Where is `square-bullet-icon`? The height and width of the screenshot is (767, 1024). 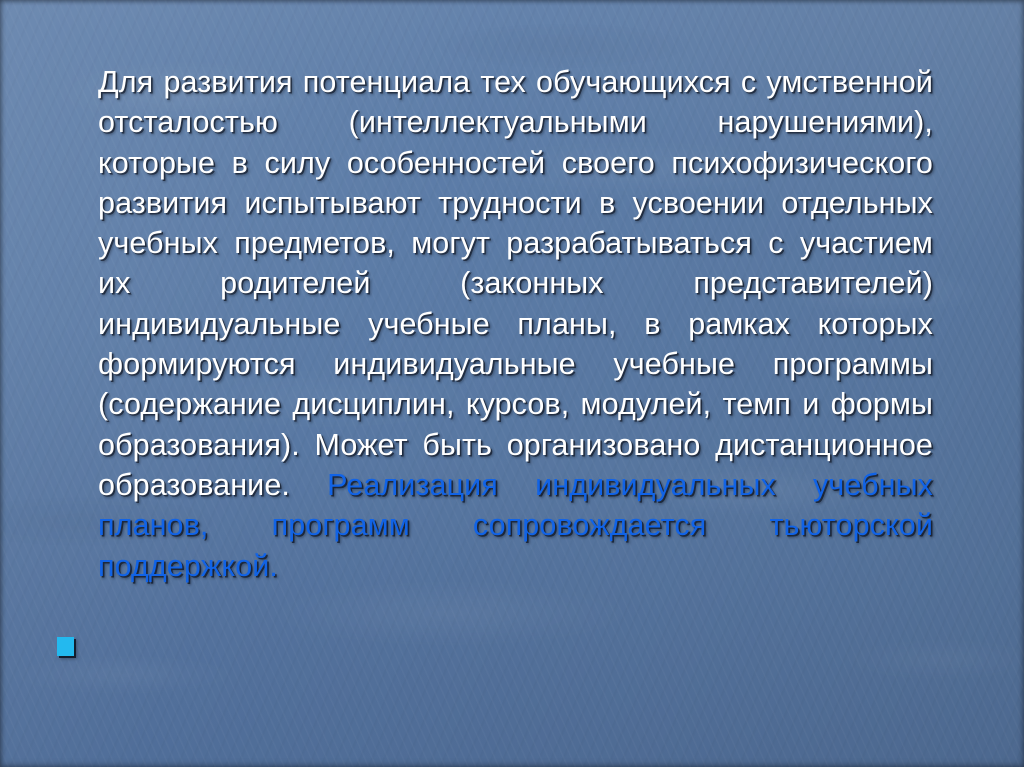 square-bullet-icon is located at coordinates (65, 646).